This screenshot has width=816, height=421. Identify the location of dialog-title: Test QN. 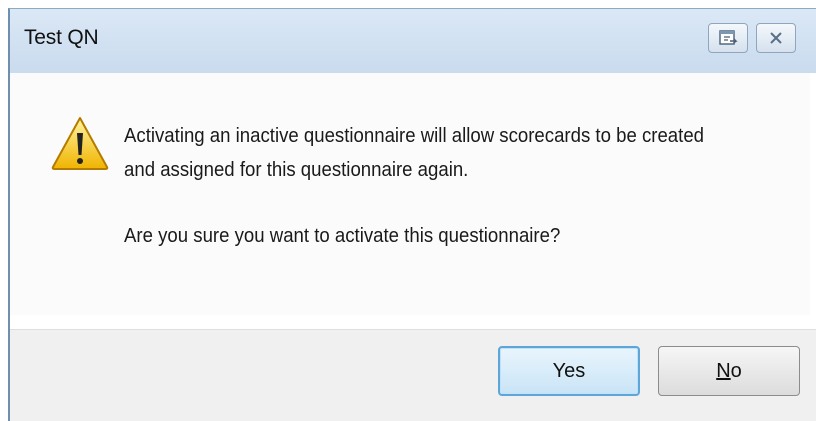
(61, 37).